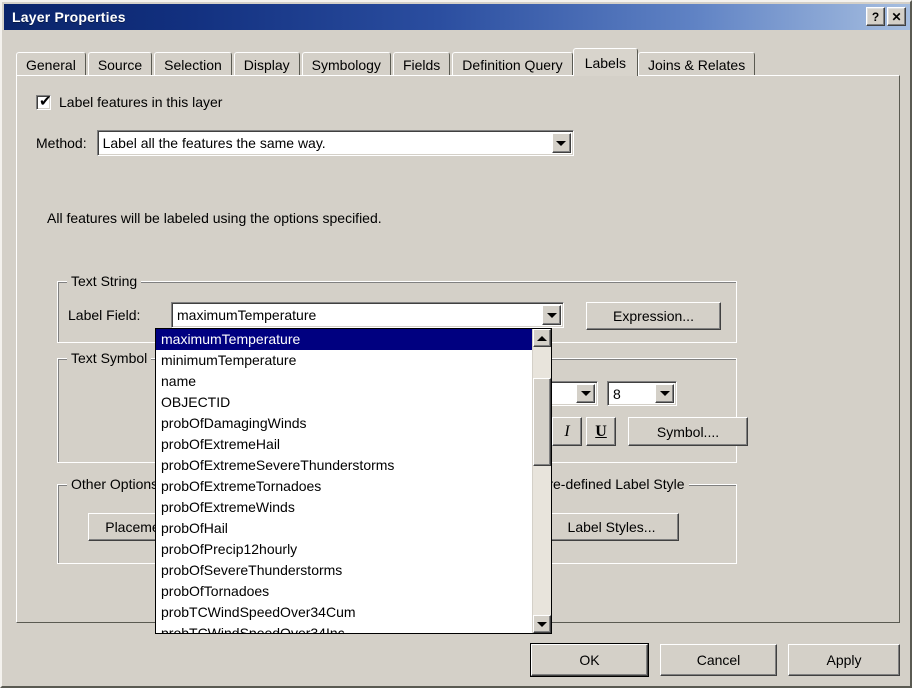  I want to click on close-icon: ✕, so click(896, 16).